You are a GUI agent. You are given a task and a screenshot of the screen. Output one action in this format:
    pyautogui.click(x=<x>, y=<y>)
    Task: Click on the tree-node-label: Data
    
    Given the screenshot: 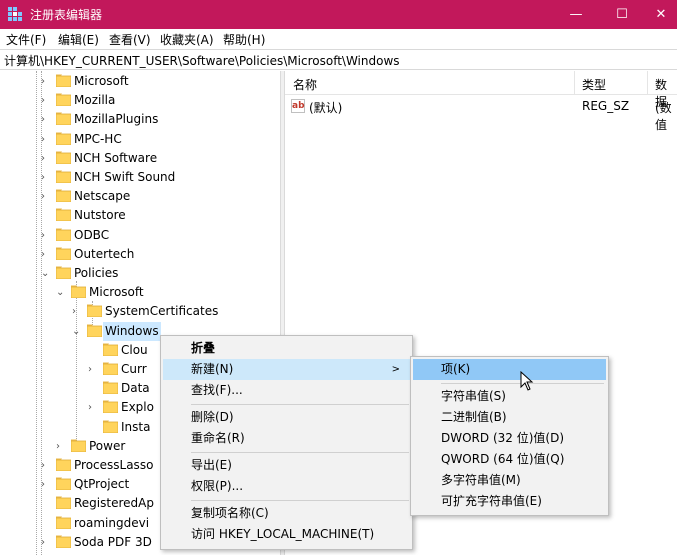 What is the action you would take?
    pyautogui.click(x=135, y=388)
    